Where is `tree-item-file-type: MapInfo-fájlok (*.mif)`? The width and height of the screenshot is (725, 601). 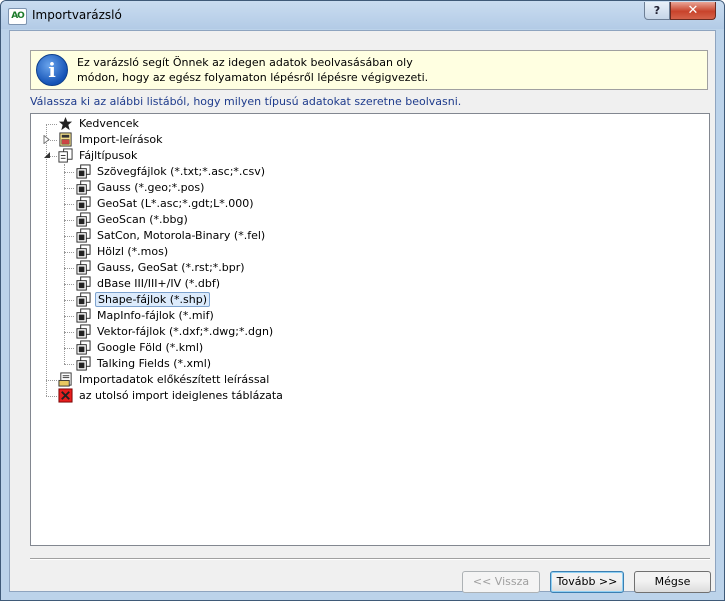 tree-item-file-type: MapInfo-fájlok (*.mif) is located at coordinates (191, 316).